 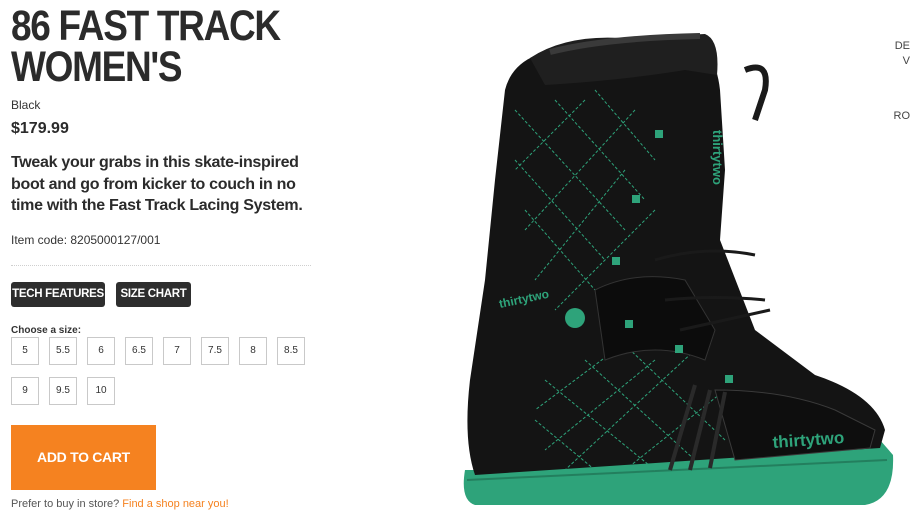 I want to click on size-label: Choose a size:, so click(x=46, y=330).